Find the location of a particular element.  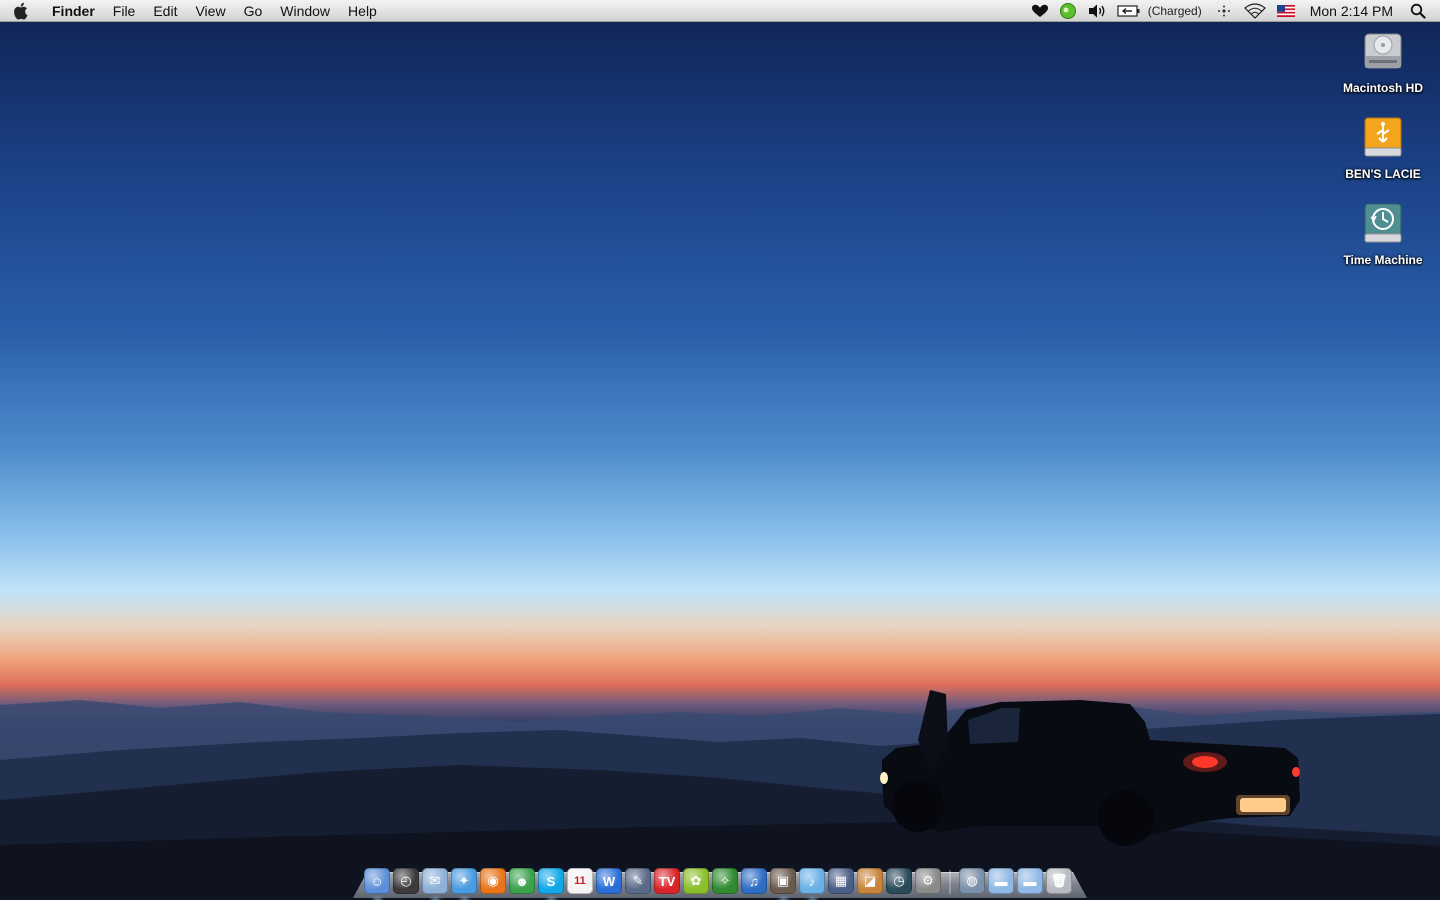

fireworks-app-glyph: ✧ is located at coordinates (725, 880).